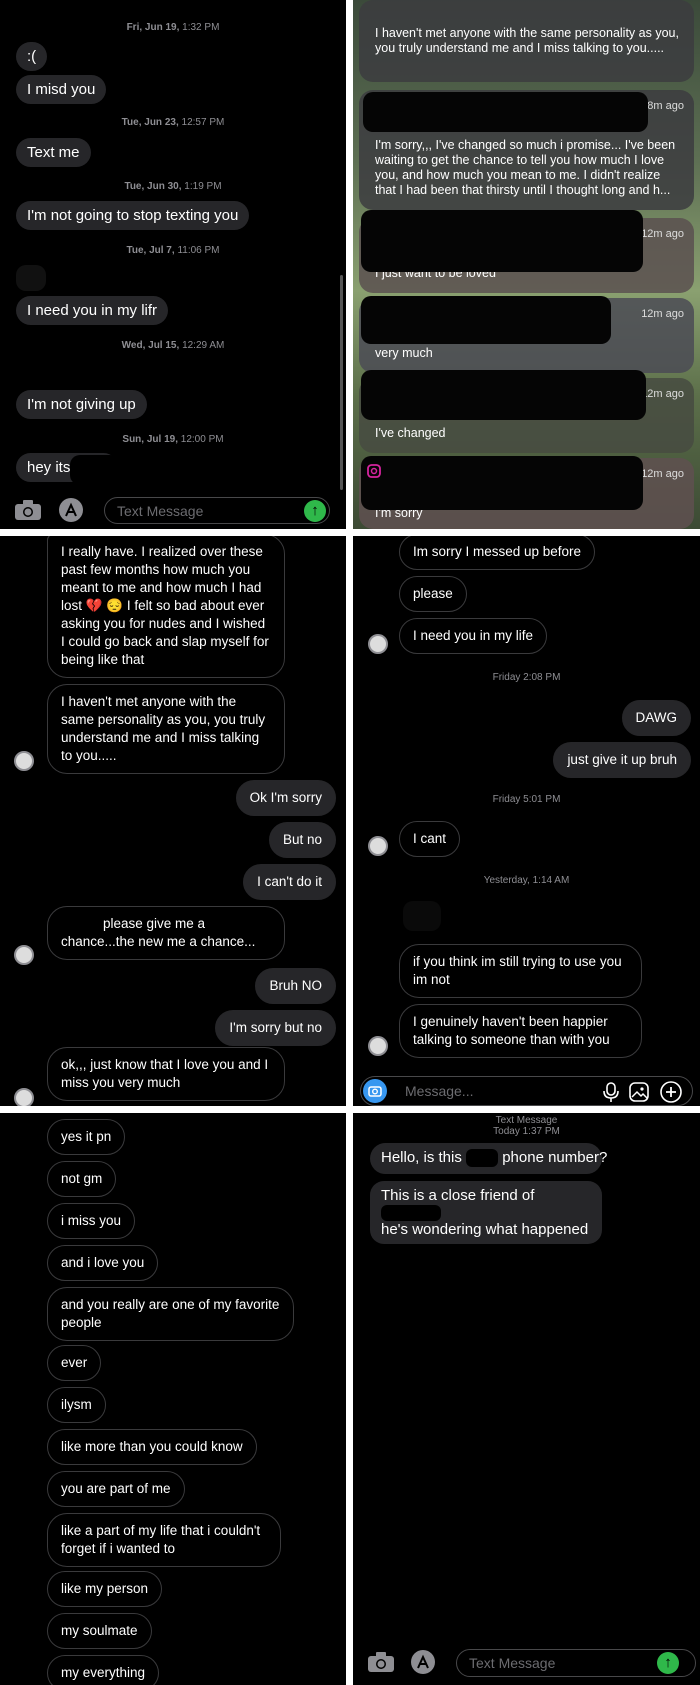 This screenshot has width=700, height=1685. I want to click on message-bubble: like more than you could know, so click(152, 1447).